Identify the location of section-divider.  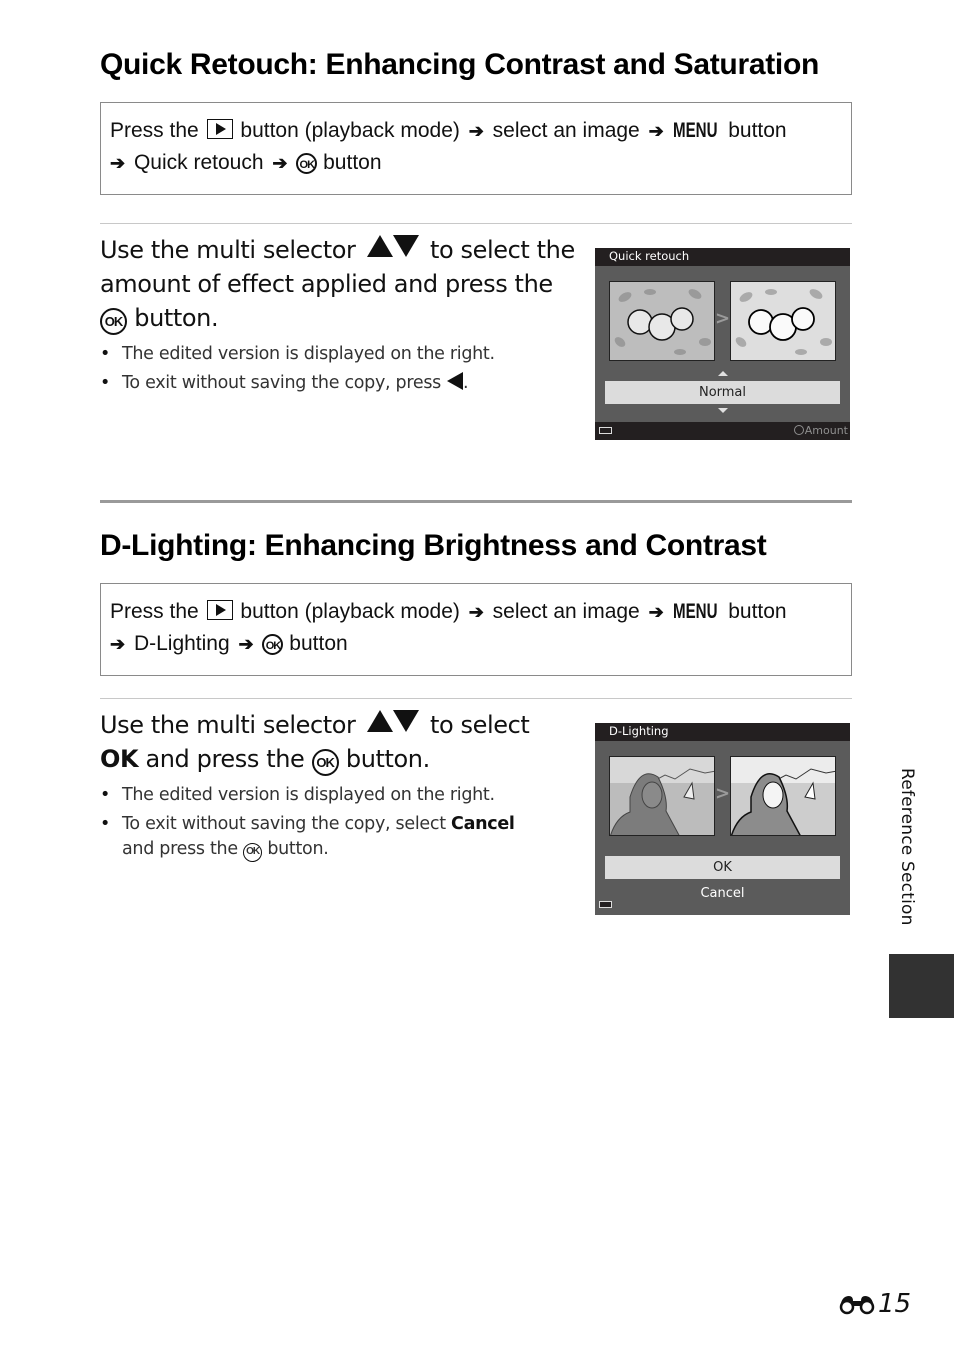
(476, 501).